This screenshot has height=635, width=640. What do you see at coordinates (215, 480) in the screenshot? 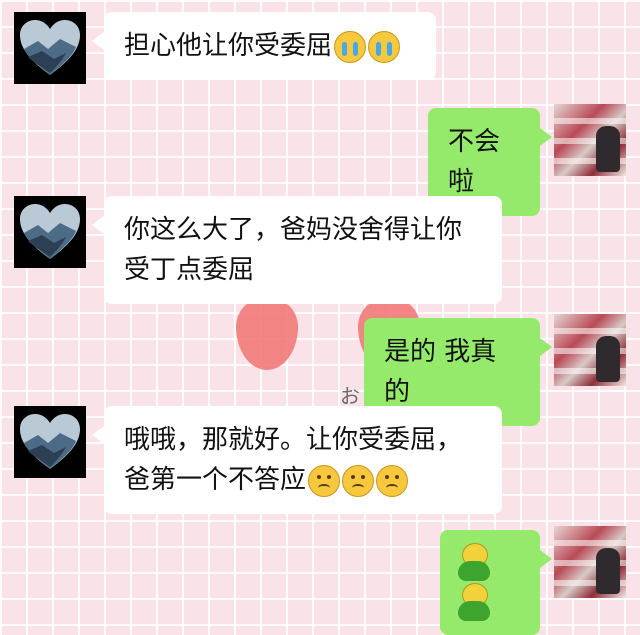
I see `message-text-line: 爸第一个不答应` at bounding box center [215, 480].